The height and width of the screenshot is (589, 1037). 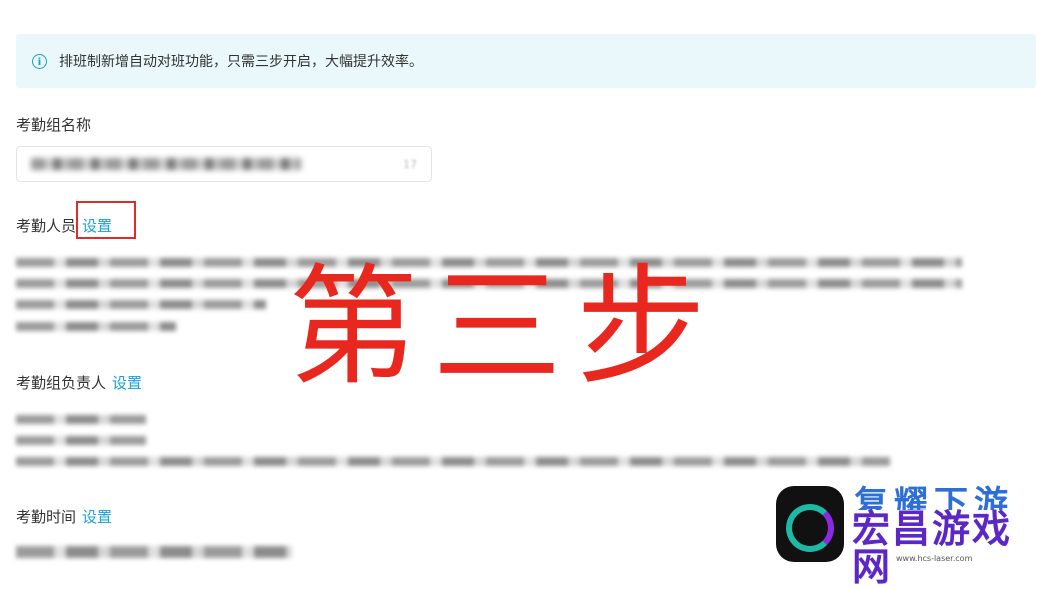 What do you see at coordinates (410, 164) in the screenshot?
I see `char-count: 17` at bounding box center [410, 164].